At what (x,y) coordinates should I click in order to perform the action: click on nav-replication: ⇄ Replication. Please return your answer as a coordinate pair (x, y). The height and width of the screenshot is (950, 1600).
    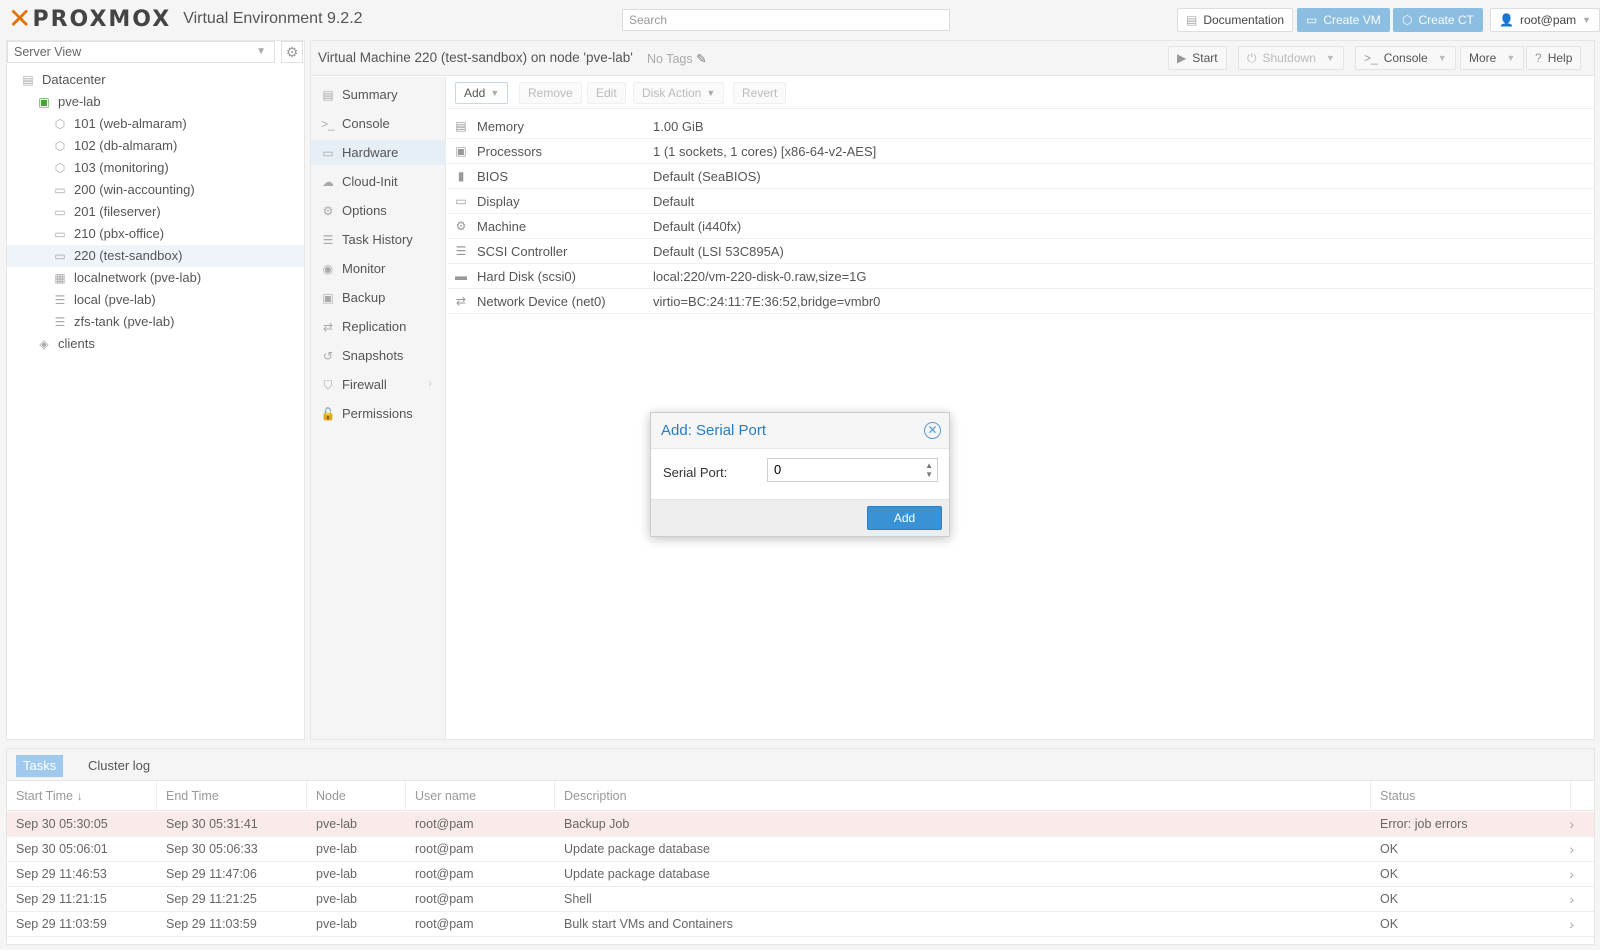
    Looking at the image, I should click on (378, 326).